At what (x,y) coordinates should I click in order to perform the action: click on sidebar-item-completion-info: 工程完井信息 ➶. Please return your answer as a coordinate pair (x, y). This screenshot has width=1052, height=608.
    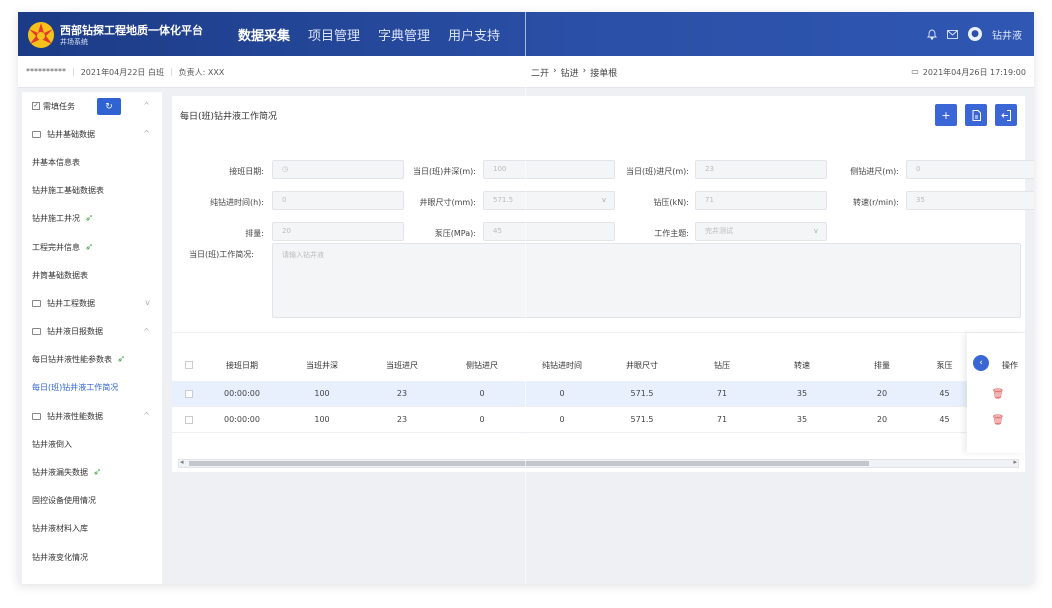
    Looking at the image, I should click on (92, 247).